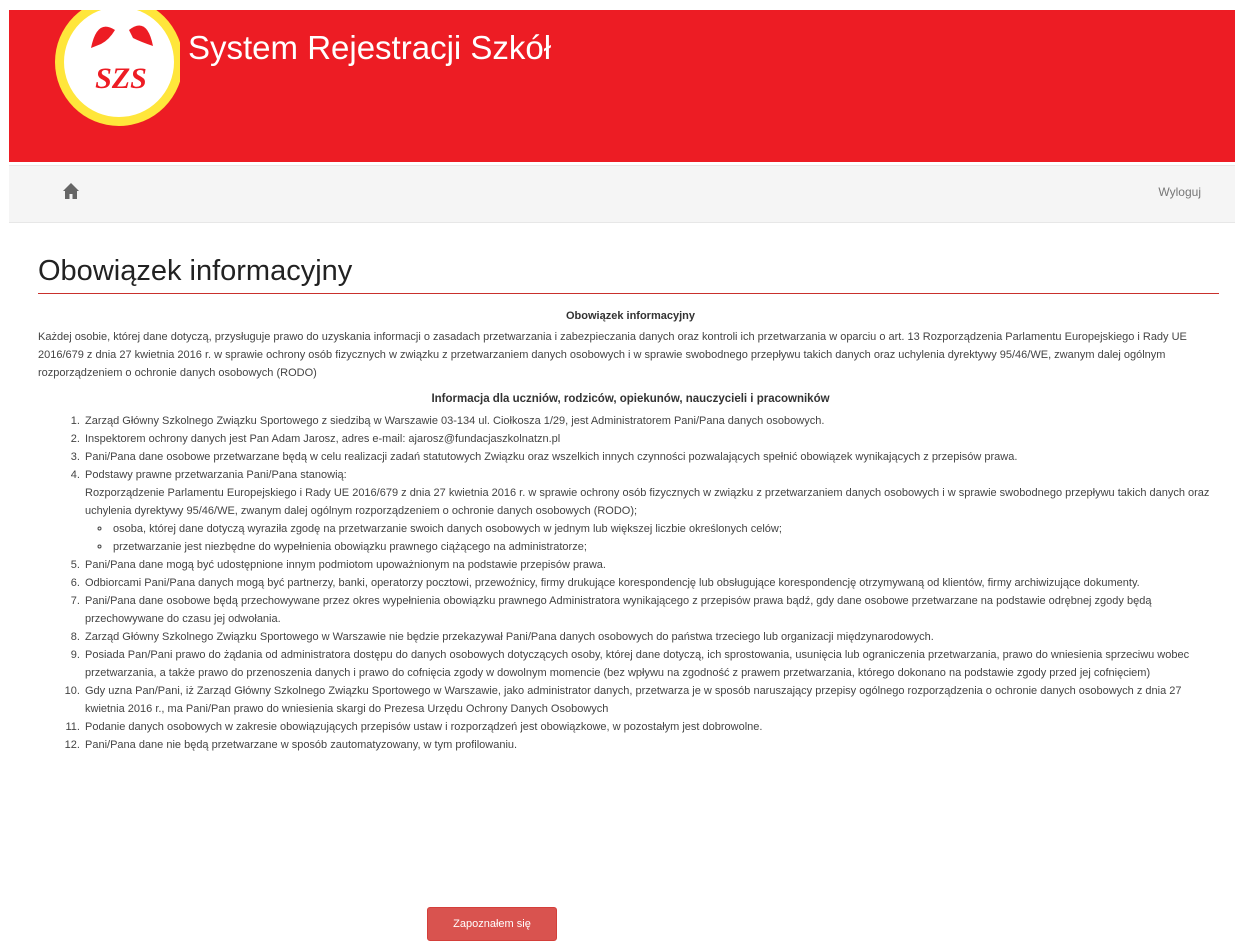 The width and height of the screenshot is (1235, 947). What do you see at coordinates (121, 78) in the screenshot?
I see `svg-text: SZS` at bounding box center [121, 78].